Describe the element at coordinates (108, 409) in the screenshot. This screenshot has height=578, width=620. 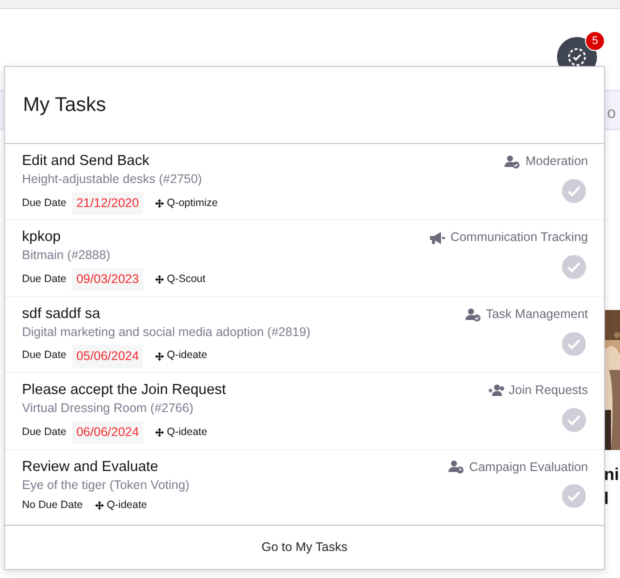
I see `task-subtitle: Virtual Dressing Room (#2766)` at that location.